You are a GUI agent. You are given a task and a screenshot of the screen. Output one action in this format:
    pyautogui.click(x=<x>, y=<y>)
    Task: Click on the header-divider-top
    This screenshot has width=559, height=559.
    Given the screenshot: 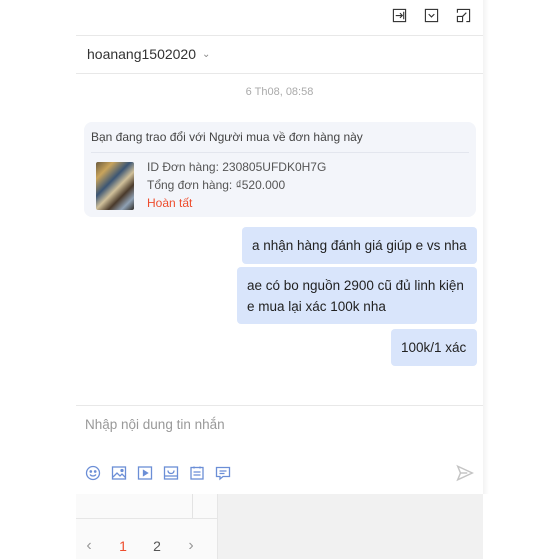 What is the action you would take?
    pyautogui.click(x=279, y=35)
    